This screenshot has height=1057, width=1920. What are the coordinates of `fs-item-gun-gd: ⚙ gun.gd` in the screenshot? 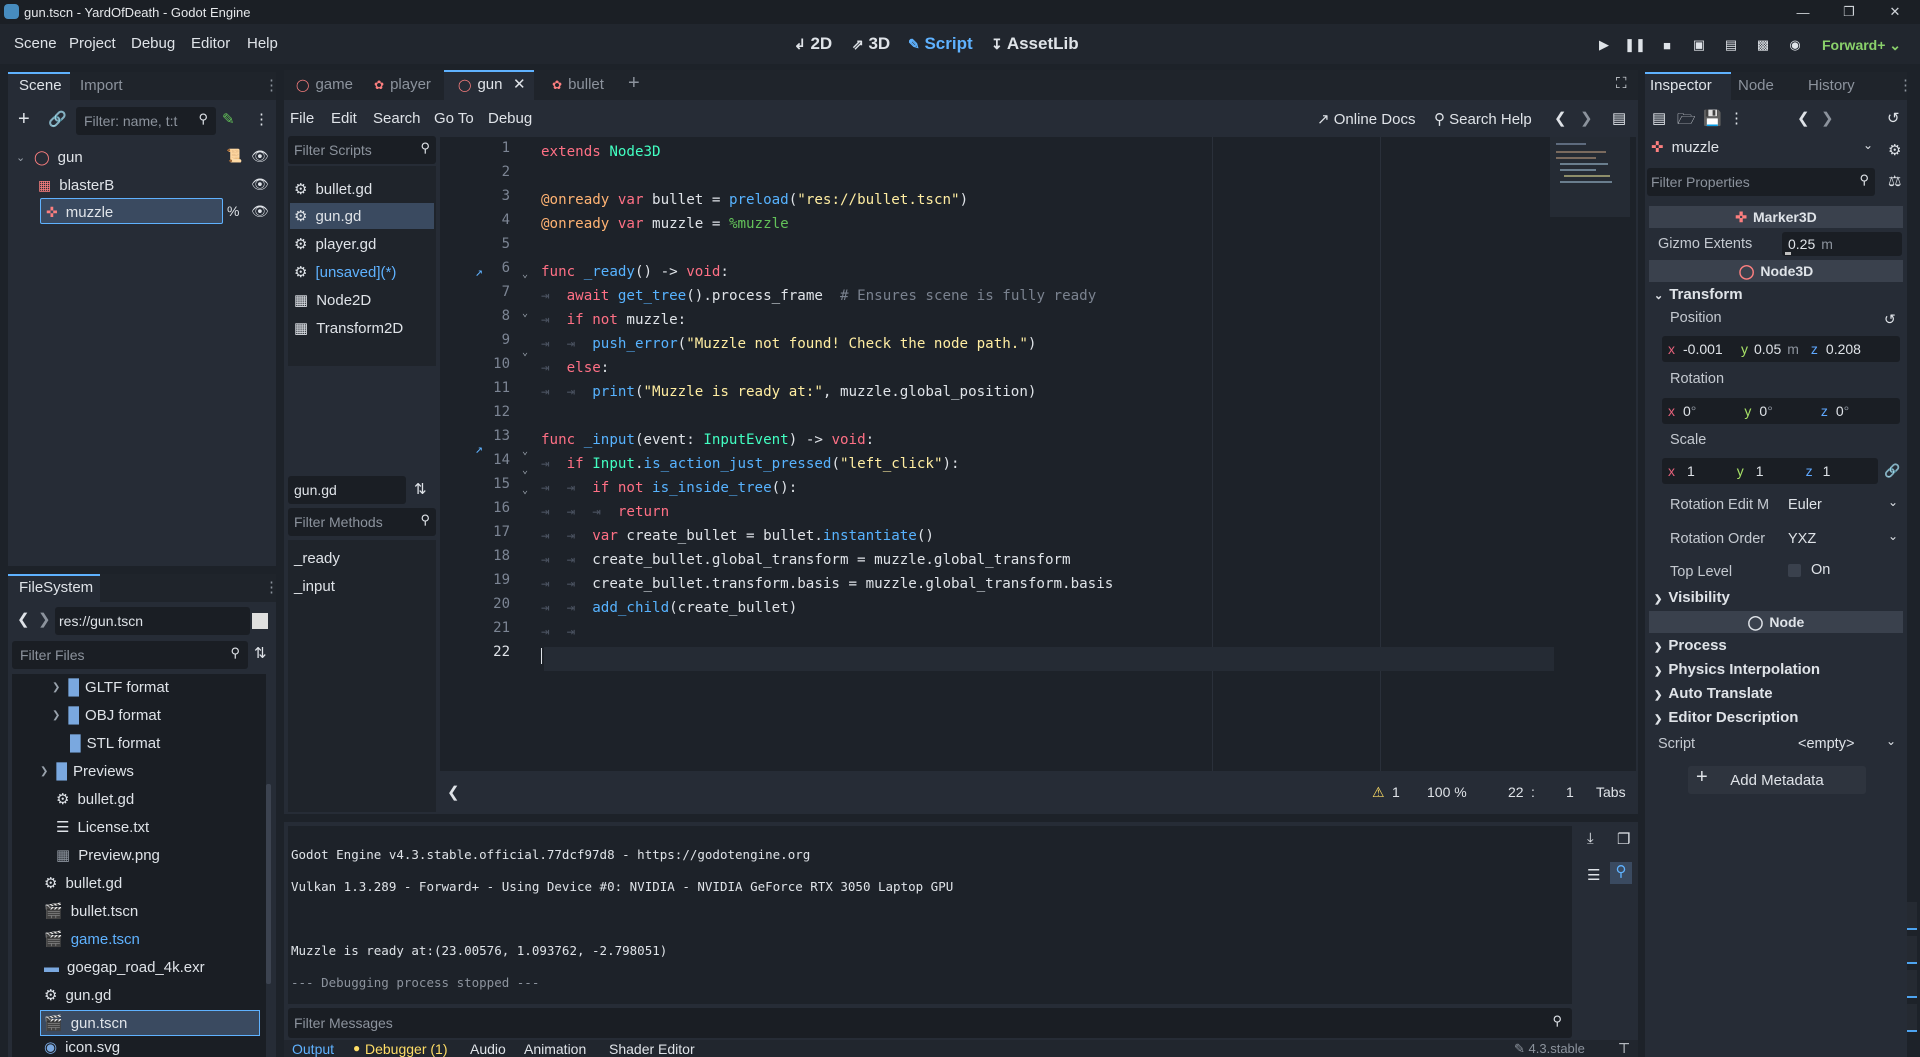 It's located at (77, 995).